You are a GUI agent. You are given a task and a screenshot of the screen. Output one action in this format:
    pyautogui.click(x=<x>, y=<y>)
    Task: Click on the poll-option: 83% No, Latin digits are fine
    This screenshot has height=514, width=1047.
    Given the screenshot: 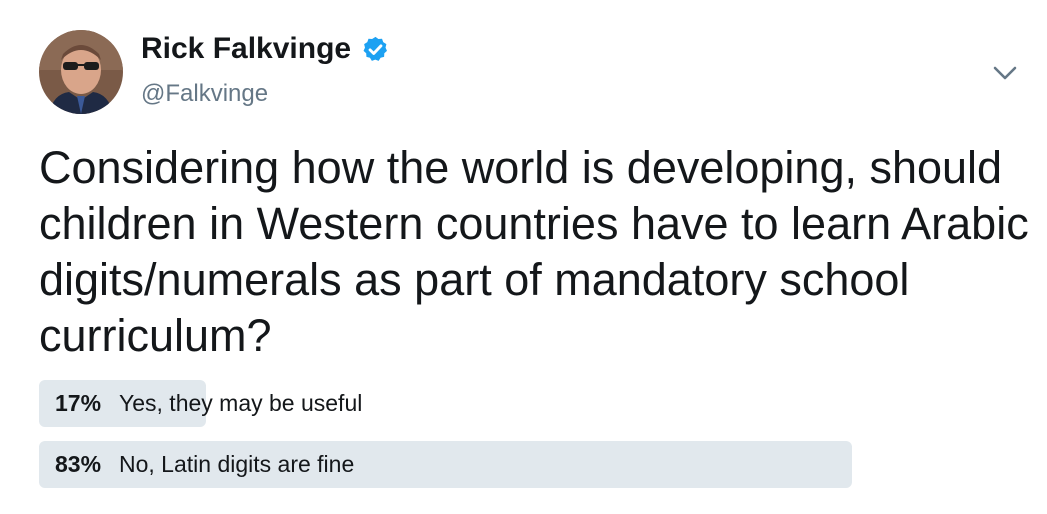 What is the action you would take?
    pyautogui.click(x=534, y=464)
    